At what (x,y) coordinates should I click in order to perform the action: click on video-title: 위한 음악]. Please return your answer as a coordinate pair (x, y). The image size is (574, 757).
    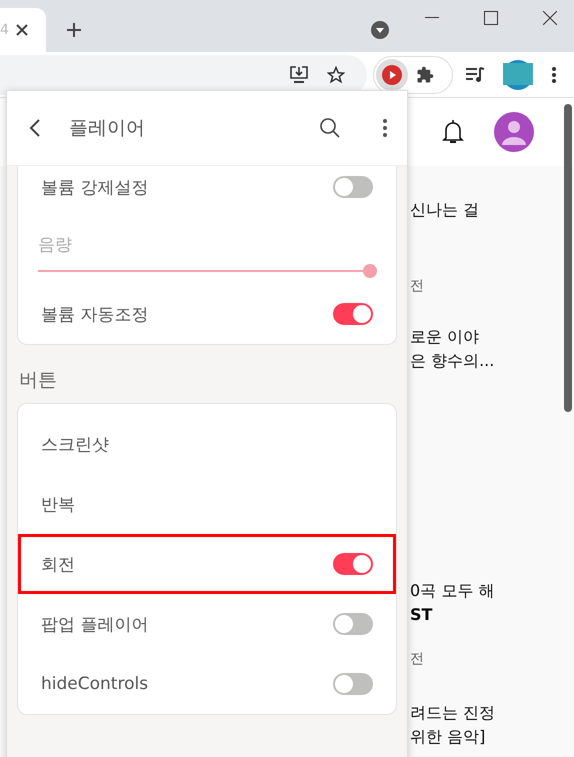
    Looking at the image, I should click on (448, 737).